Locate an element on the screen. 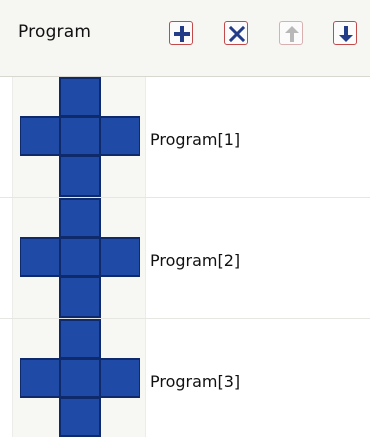  move-down-button is located at coordinates (345, 33).